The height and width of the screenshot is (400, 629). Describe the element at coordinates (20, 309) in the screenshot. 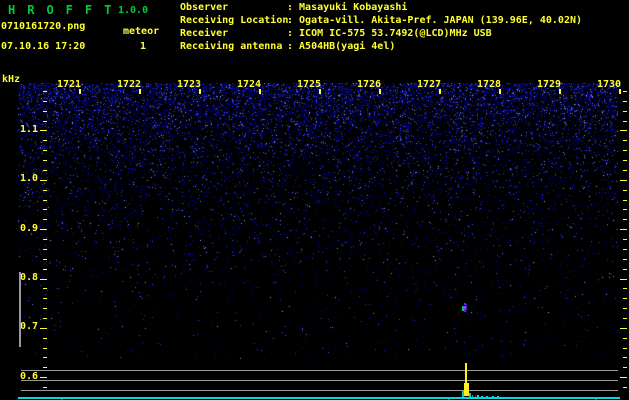

I see `scale-bar` at that location.